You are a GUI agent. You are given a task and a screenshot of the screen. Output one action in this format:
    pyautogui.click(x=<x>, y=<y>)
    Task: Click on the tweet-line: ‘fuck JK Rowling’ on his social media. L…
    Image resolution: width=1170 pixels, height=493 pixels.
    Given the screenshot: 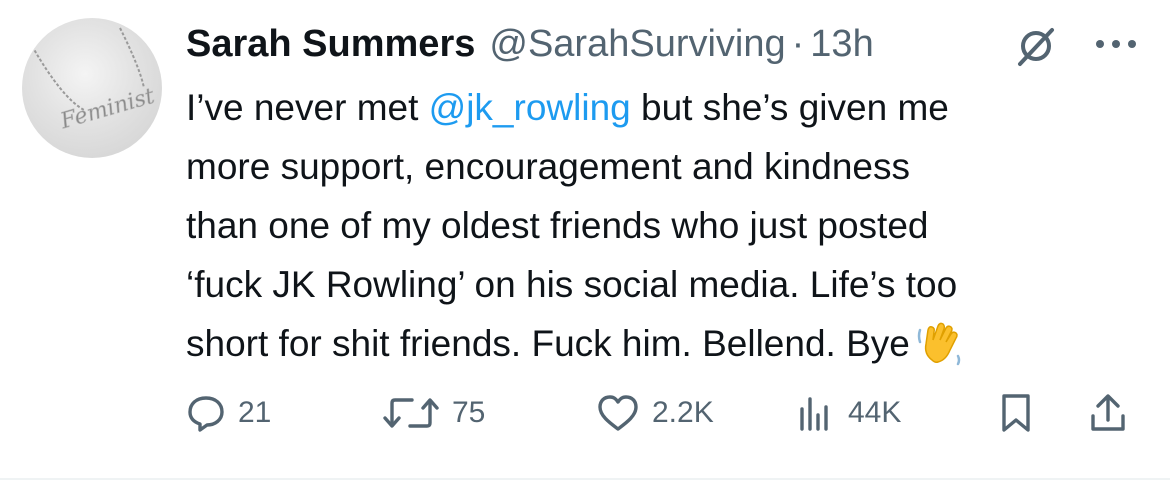 What is the action you would take?
    pyautogui.click(x=572, y=284)
    